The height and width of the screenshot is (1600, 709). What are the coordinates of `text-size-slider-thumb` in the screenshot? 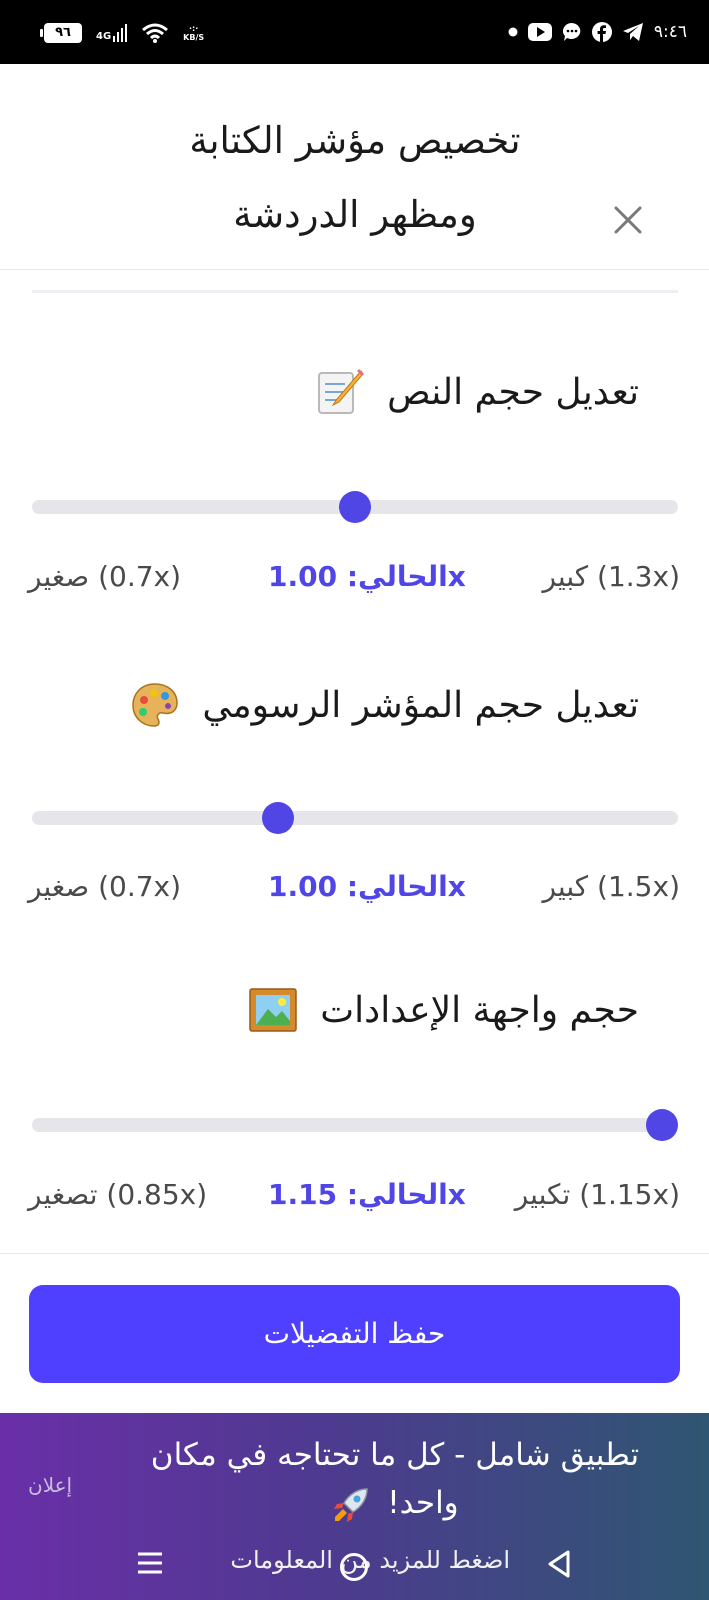 It's located at (355, 507).